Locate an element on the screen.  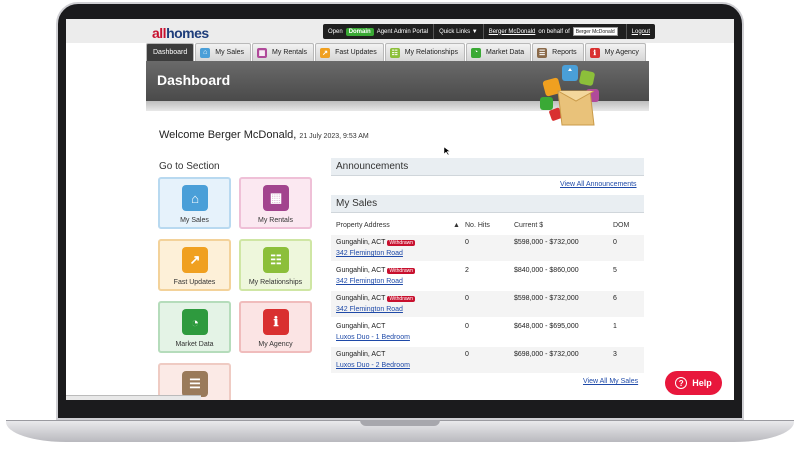
welcome-date: 21 July 2023, 9:53 AM is located at coordinates (334, 136).